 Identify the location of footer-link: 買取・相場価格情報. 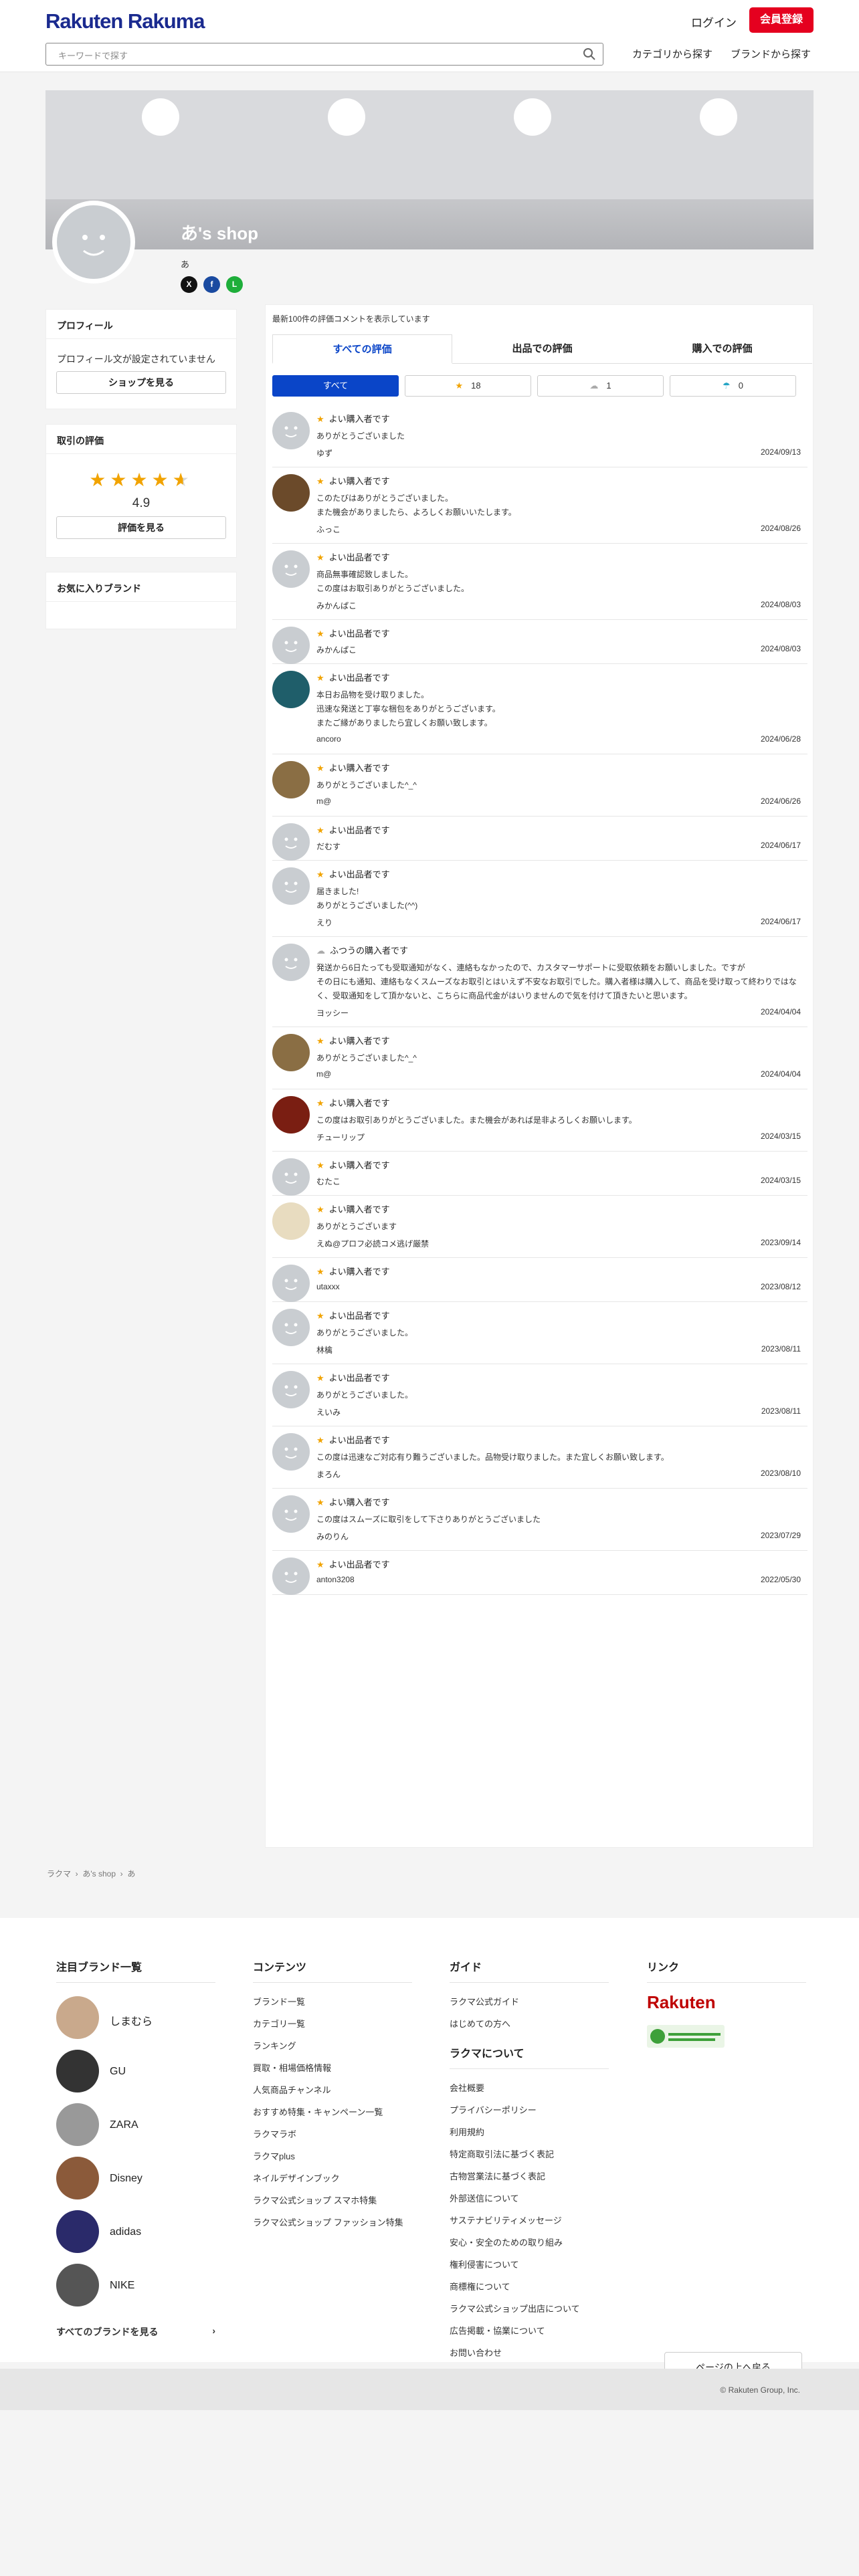
(332, 2068).